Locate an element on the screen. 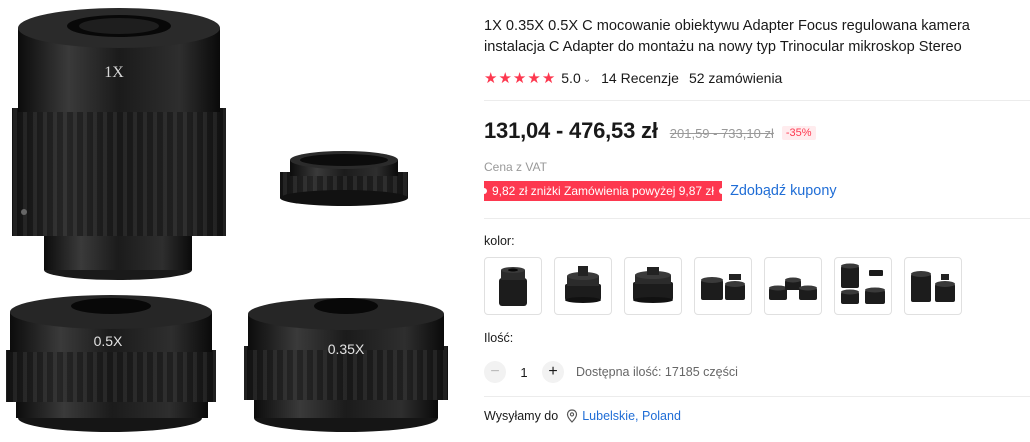 Image resolution: width=1030 pixels, height=442 pixels. quantity-increase-button: + is located at coordinates (553, 372).